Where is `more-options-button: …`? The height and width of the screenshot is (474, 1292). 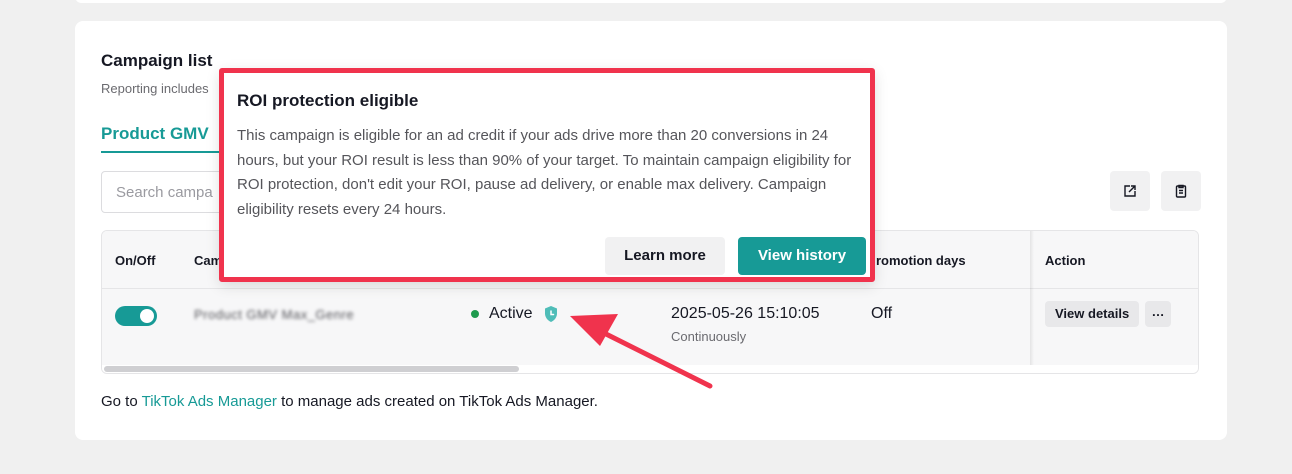
more-options-button: … is located at coordinates (1158, 314).